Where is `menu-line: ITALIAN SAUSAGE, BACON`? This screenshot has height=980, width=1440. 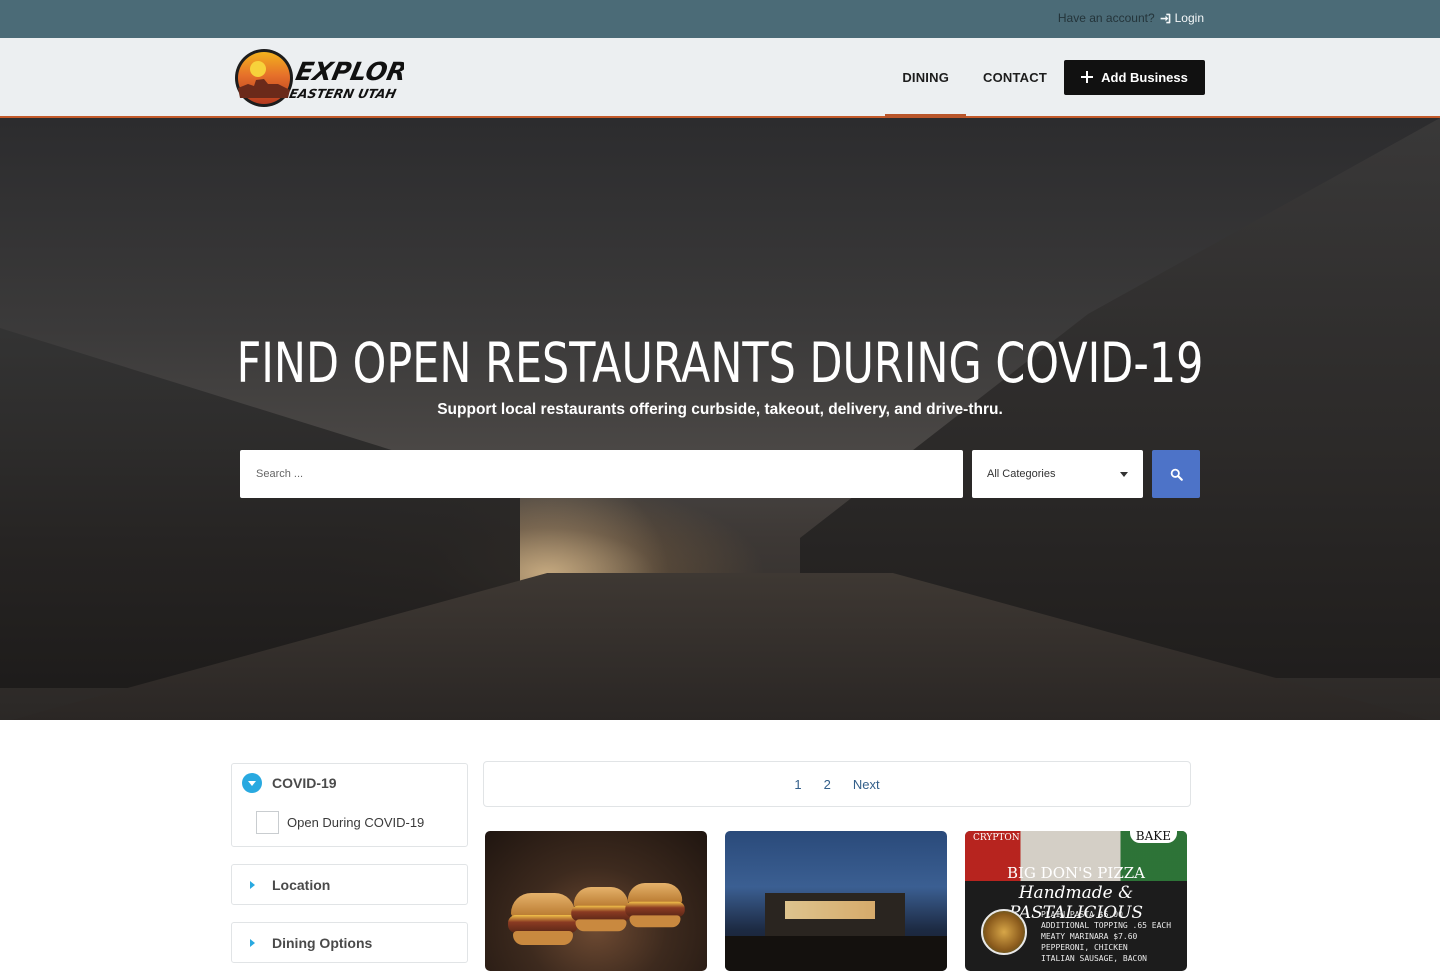 menu-line: ITALIAN SAUSAGE, BACON is located at coordinates (1094, 958).